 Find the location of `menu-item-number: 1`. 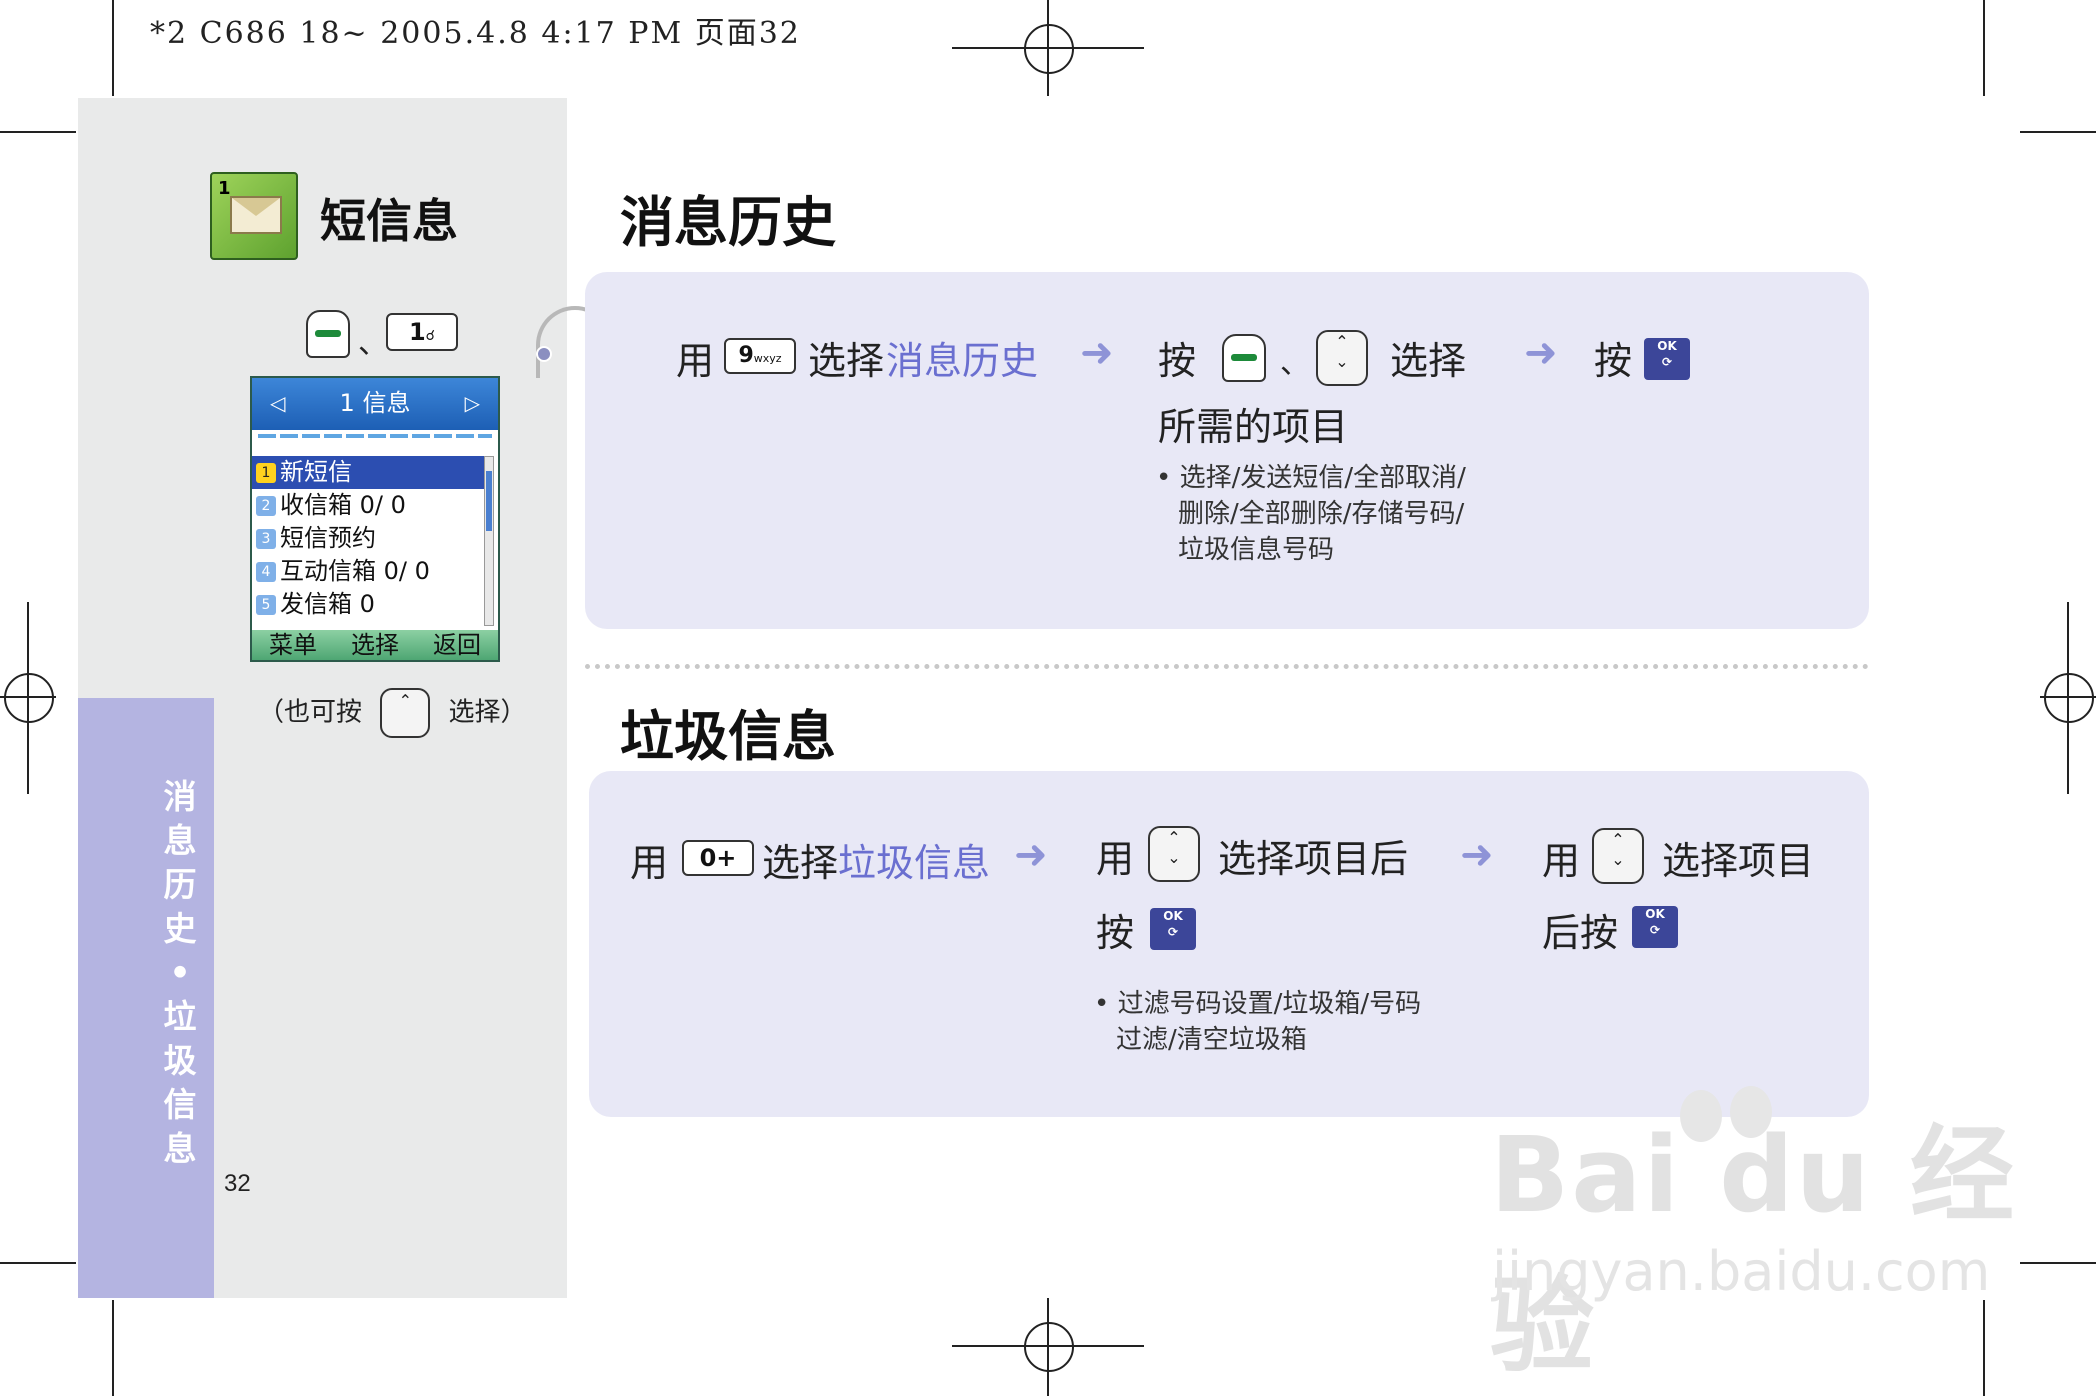

menu-item-number: 1 is located at coordinates (266, 473).